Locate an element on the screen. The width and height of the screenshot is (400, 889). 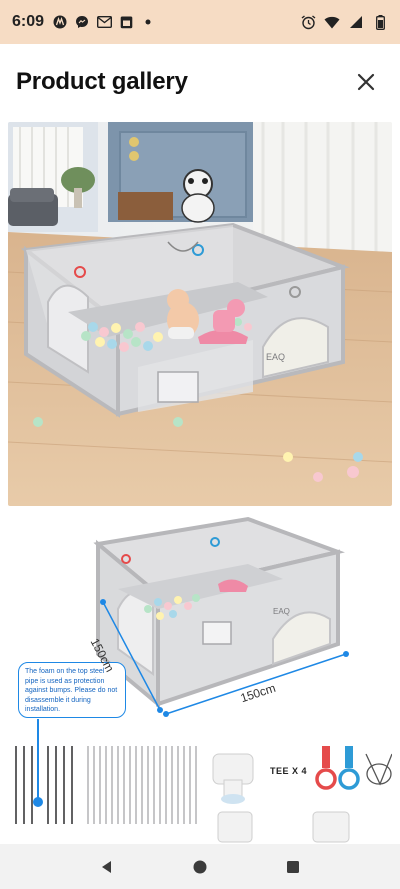
brand-text: EAQ is located at coordinates (275, 357).